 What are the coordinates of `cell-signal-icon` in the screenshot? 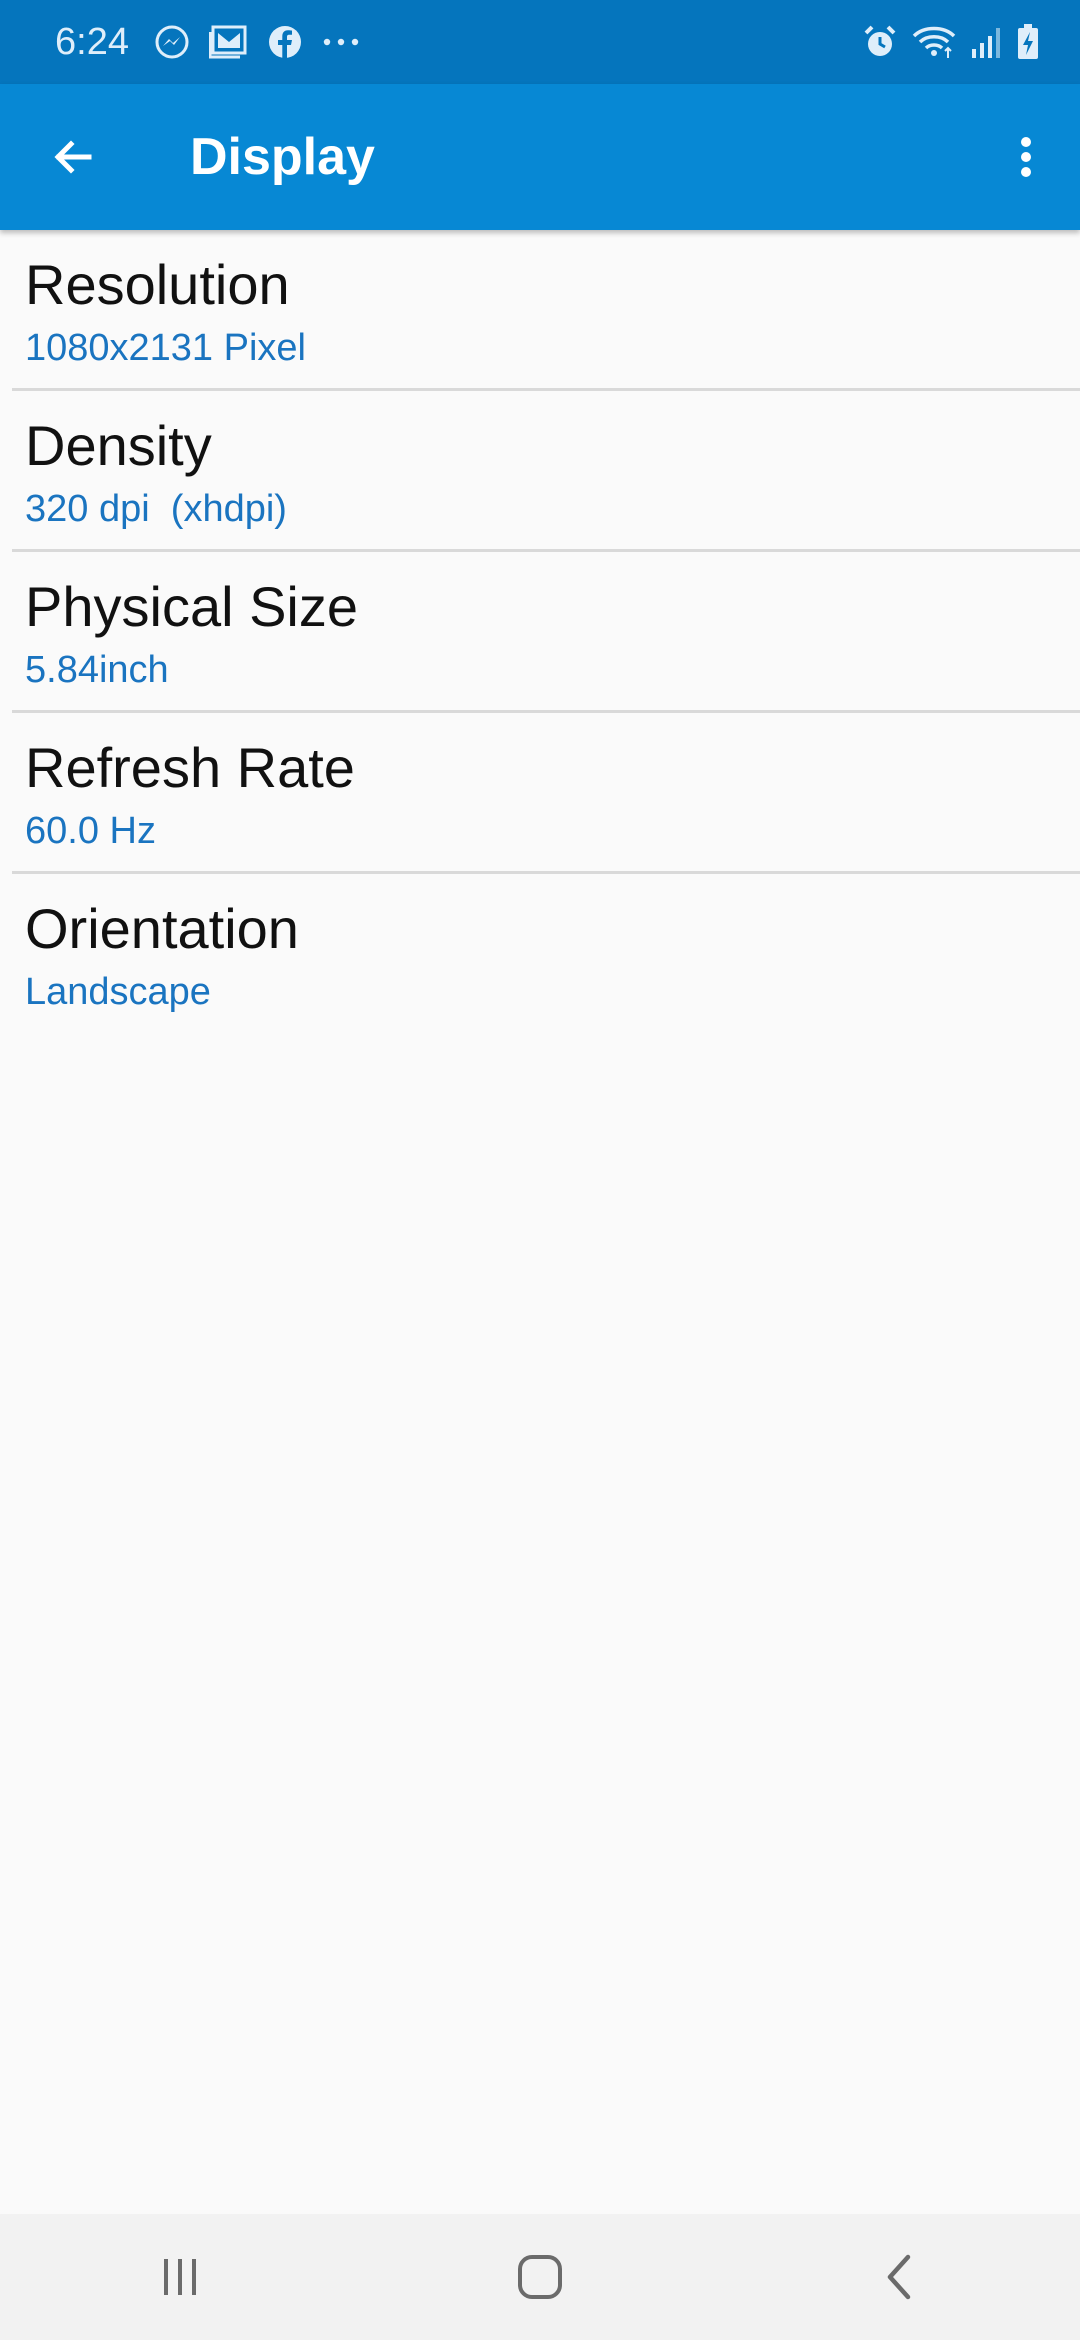 It's located at (986, 42).